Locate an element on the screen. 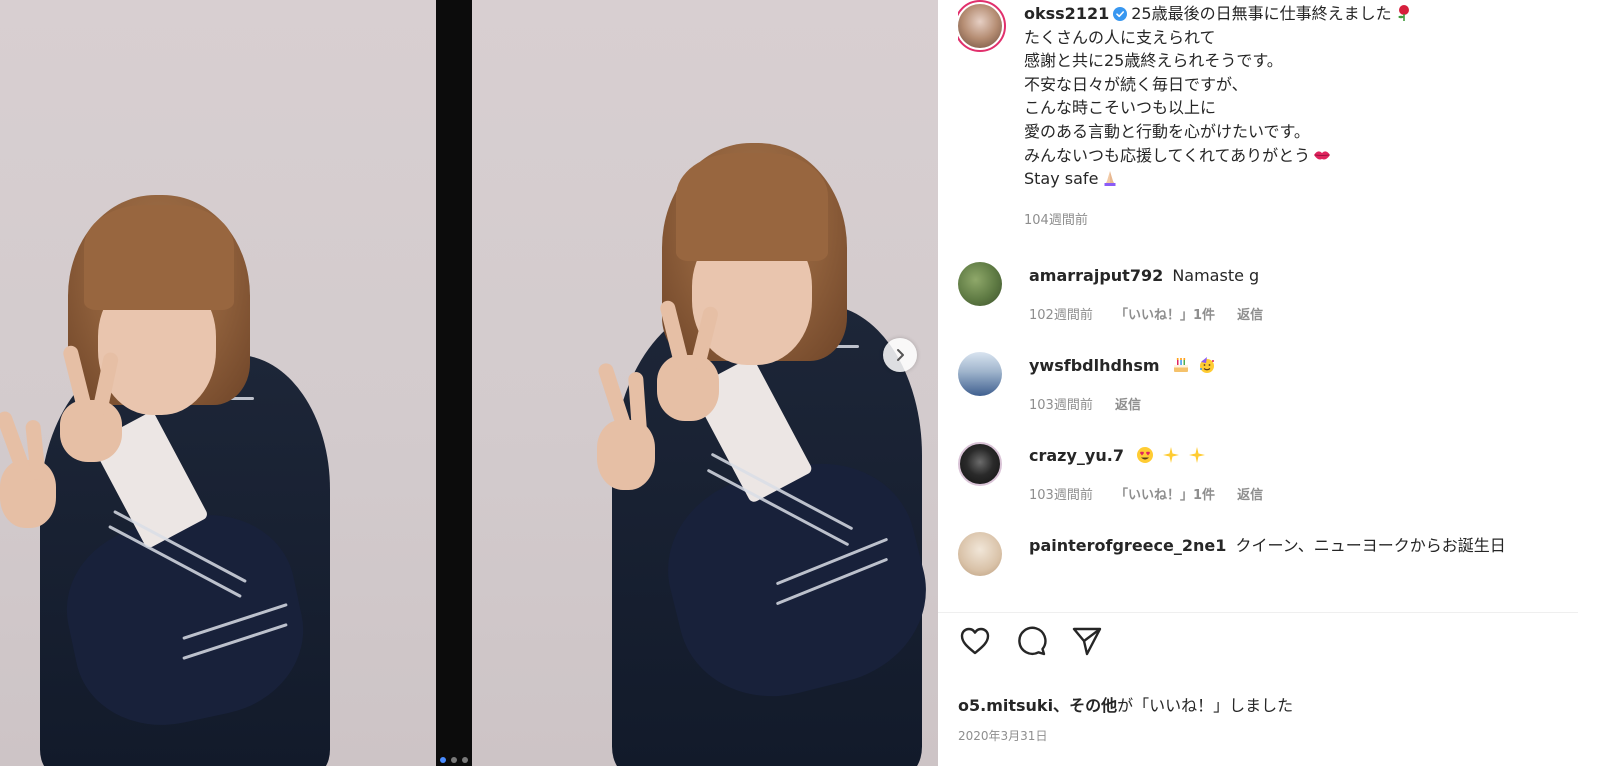  caption-text: Stay safe is located at coordinates (1061, 179).